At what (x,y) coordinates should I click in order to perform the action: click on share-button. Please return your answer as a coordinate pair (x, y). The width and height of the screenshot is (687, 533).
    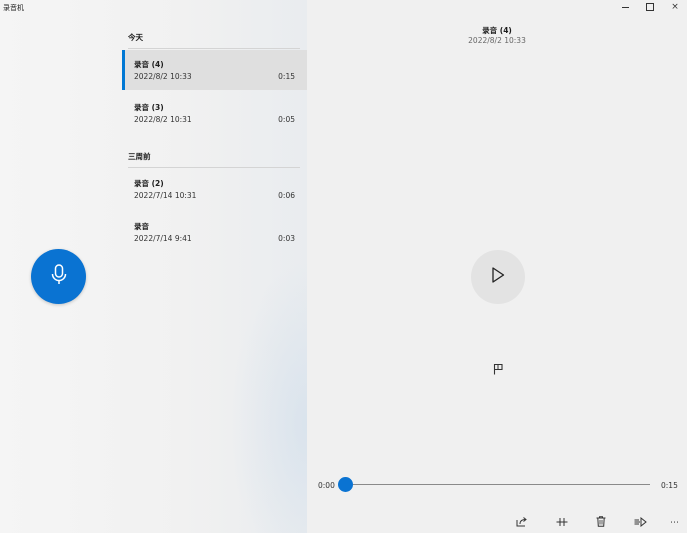
    Looking at the image, I should click on (522, 523).